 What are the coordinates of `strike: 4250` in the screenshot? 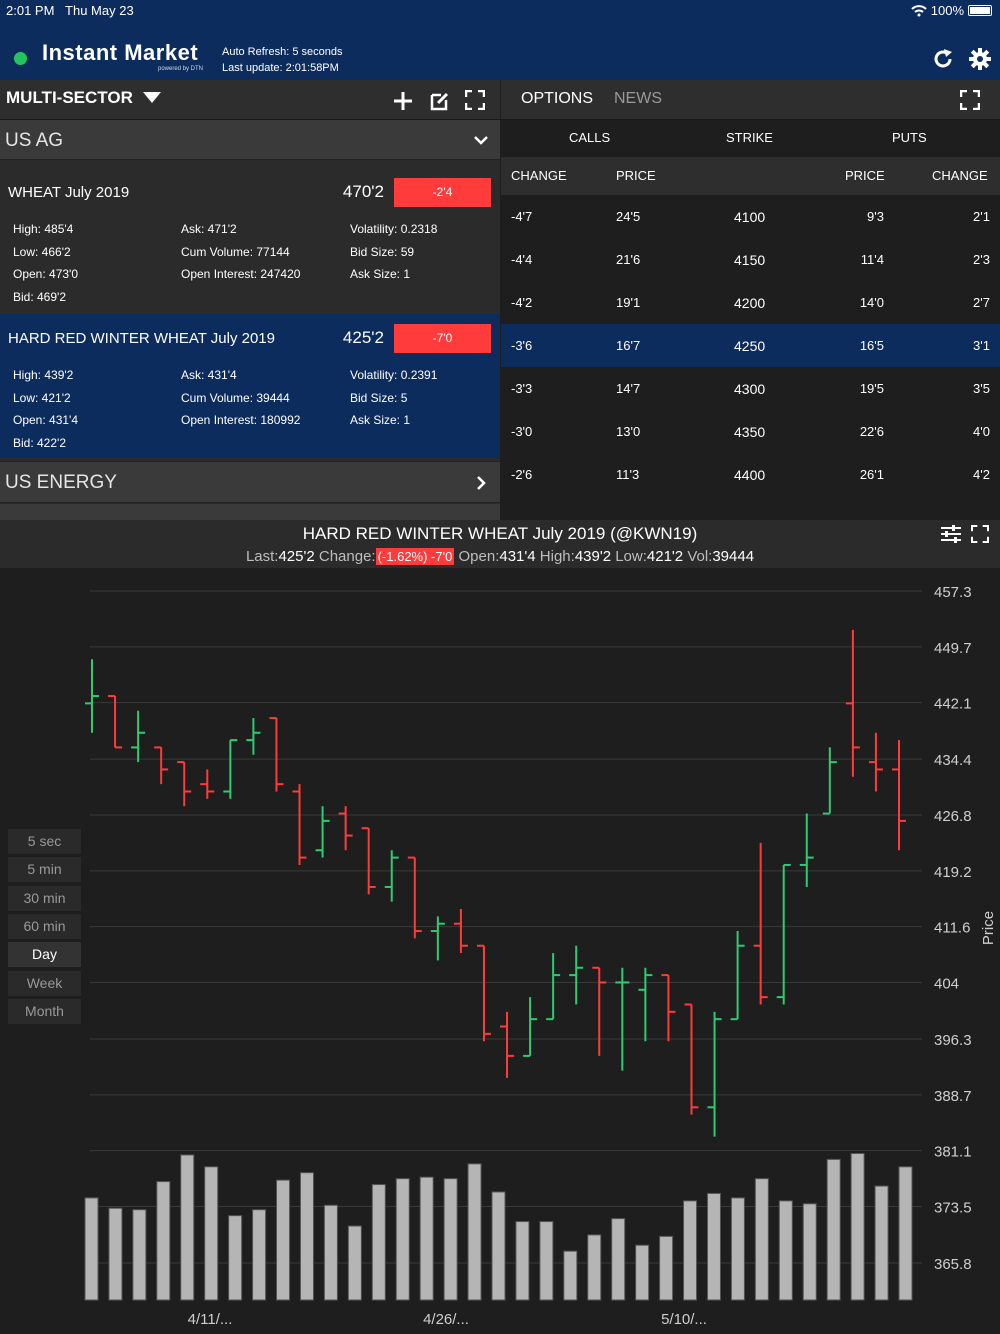 It's located at (750, 346).